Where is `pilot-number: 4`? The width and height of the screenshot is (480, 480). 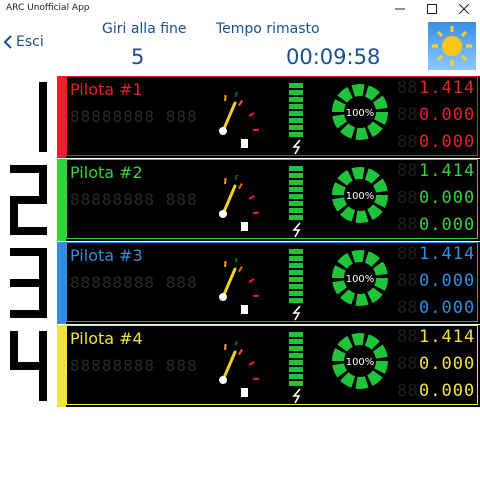 pilot-number: 4 is located at coordinates (28, 366).